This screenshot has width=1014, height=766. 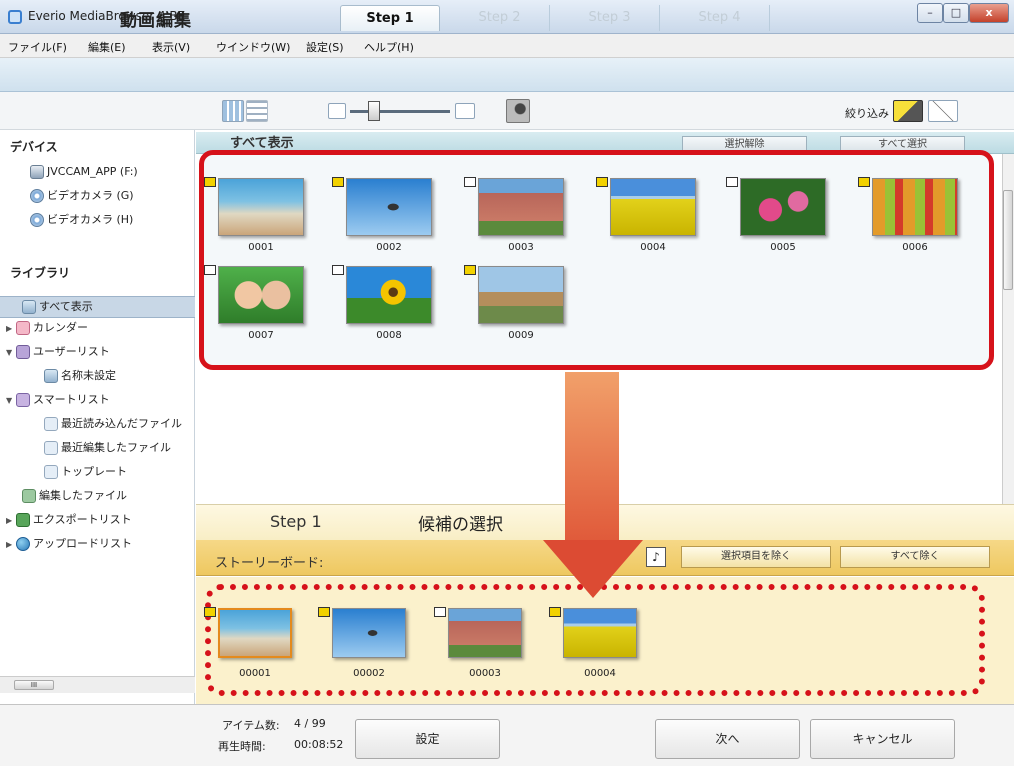 What do you see at coordinates (171, 47) in the screenshot?
I see `menu-view: 表示(V)` at bounding box center [171, 47].